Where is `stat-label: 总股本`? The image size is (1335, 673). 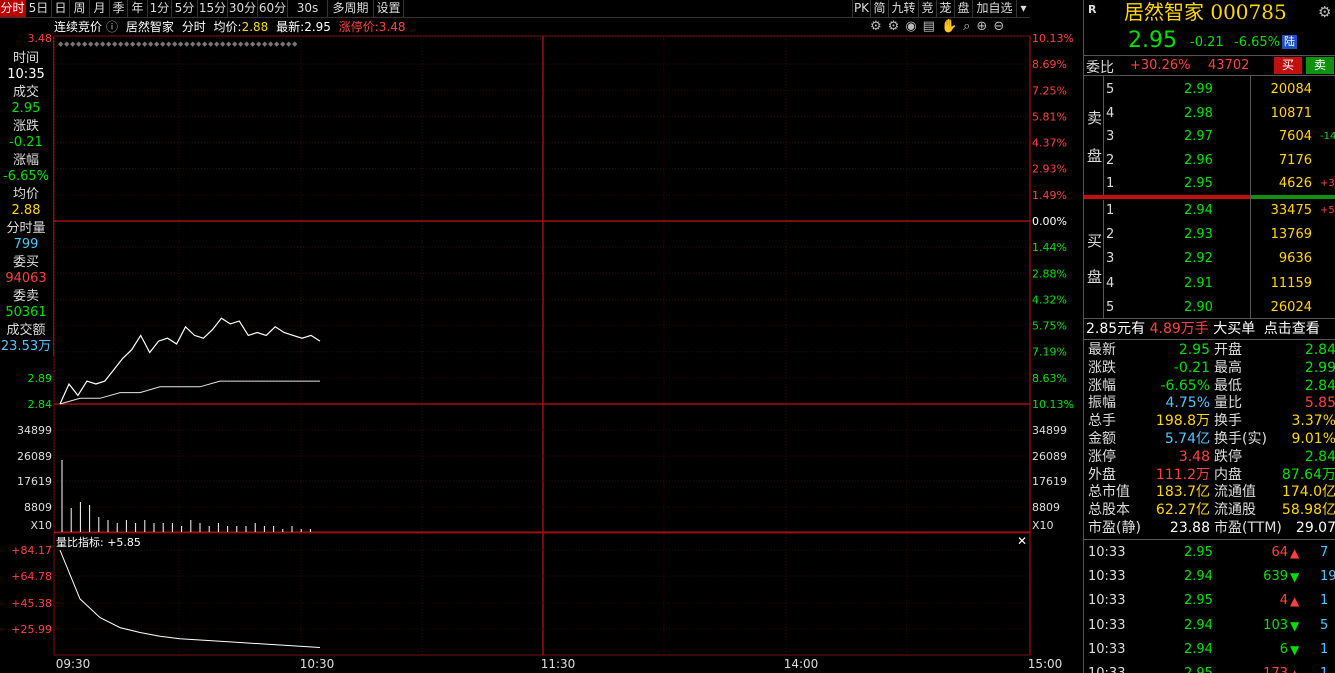
stat-label: 总股本 is located at coordinates (1109, 510).